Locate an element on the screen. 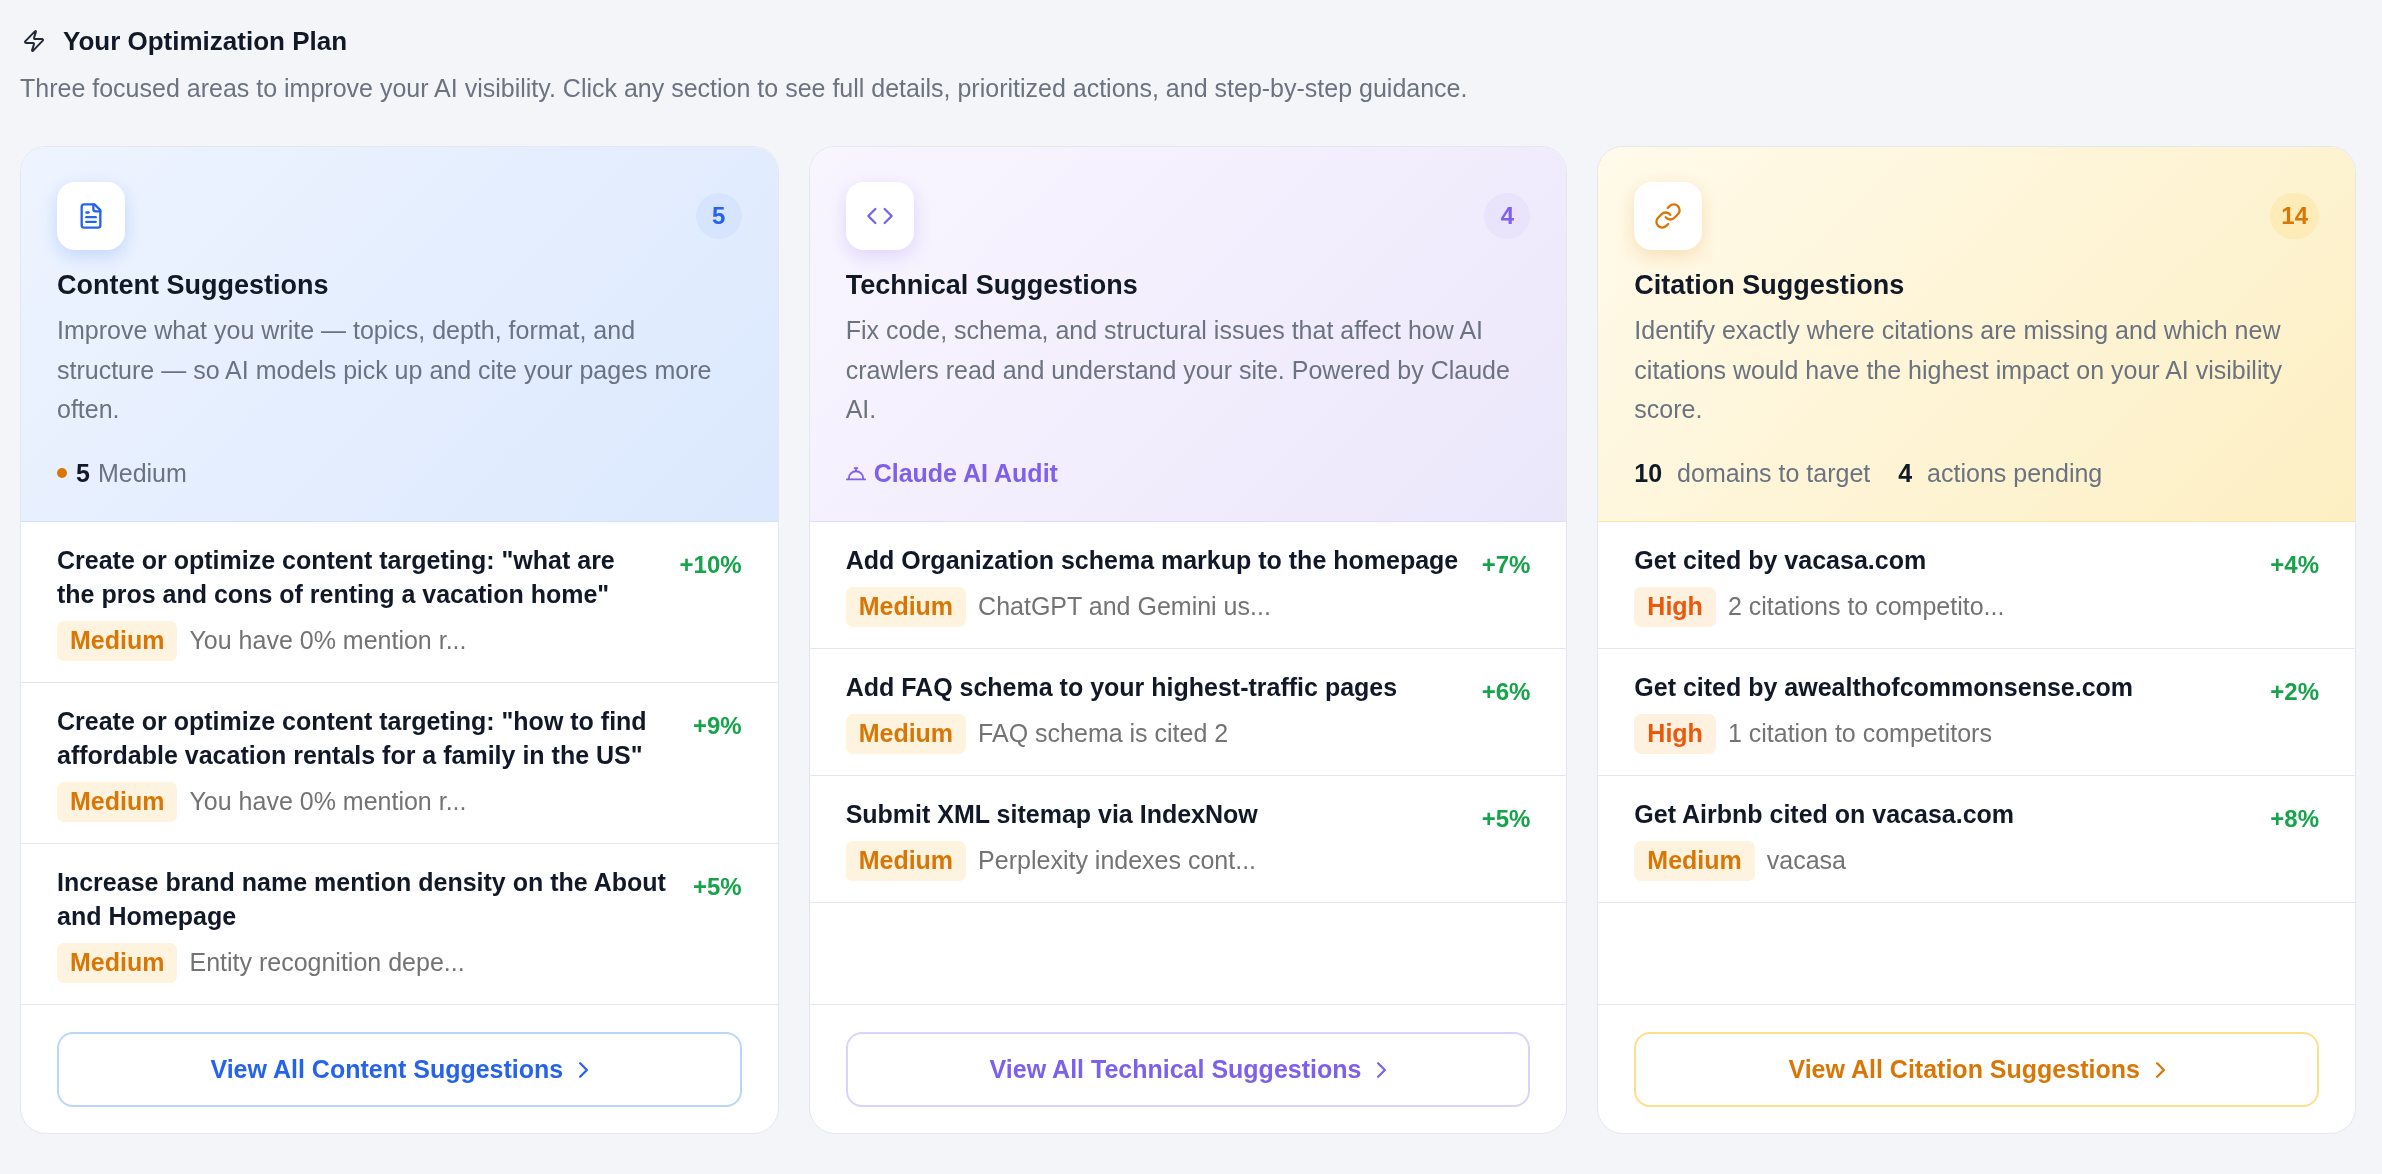 This screenshot has height=1174, width=2382. suggestion-note: vacasa is located at coordinates (1806, 861).